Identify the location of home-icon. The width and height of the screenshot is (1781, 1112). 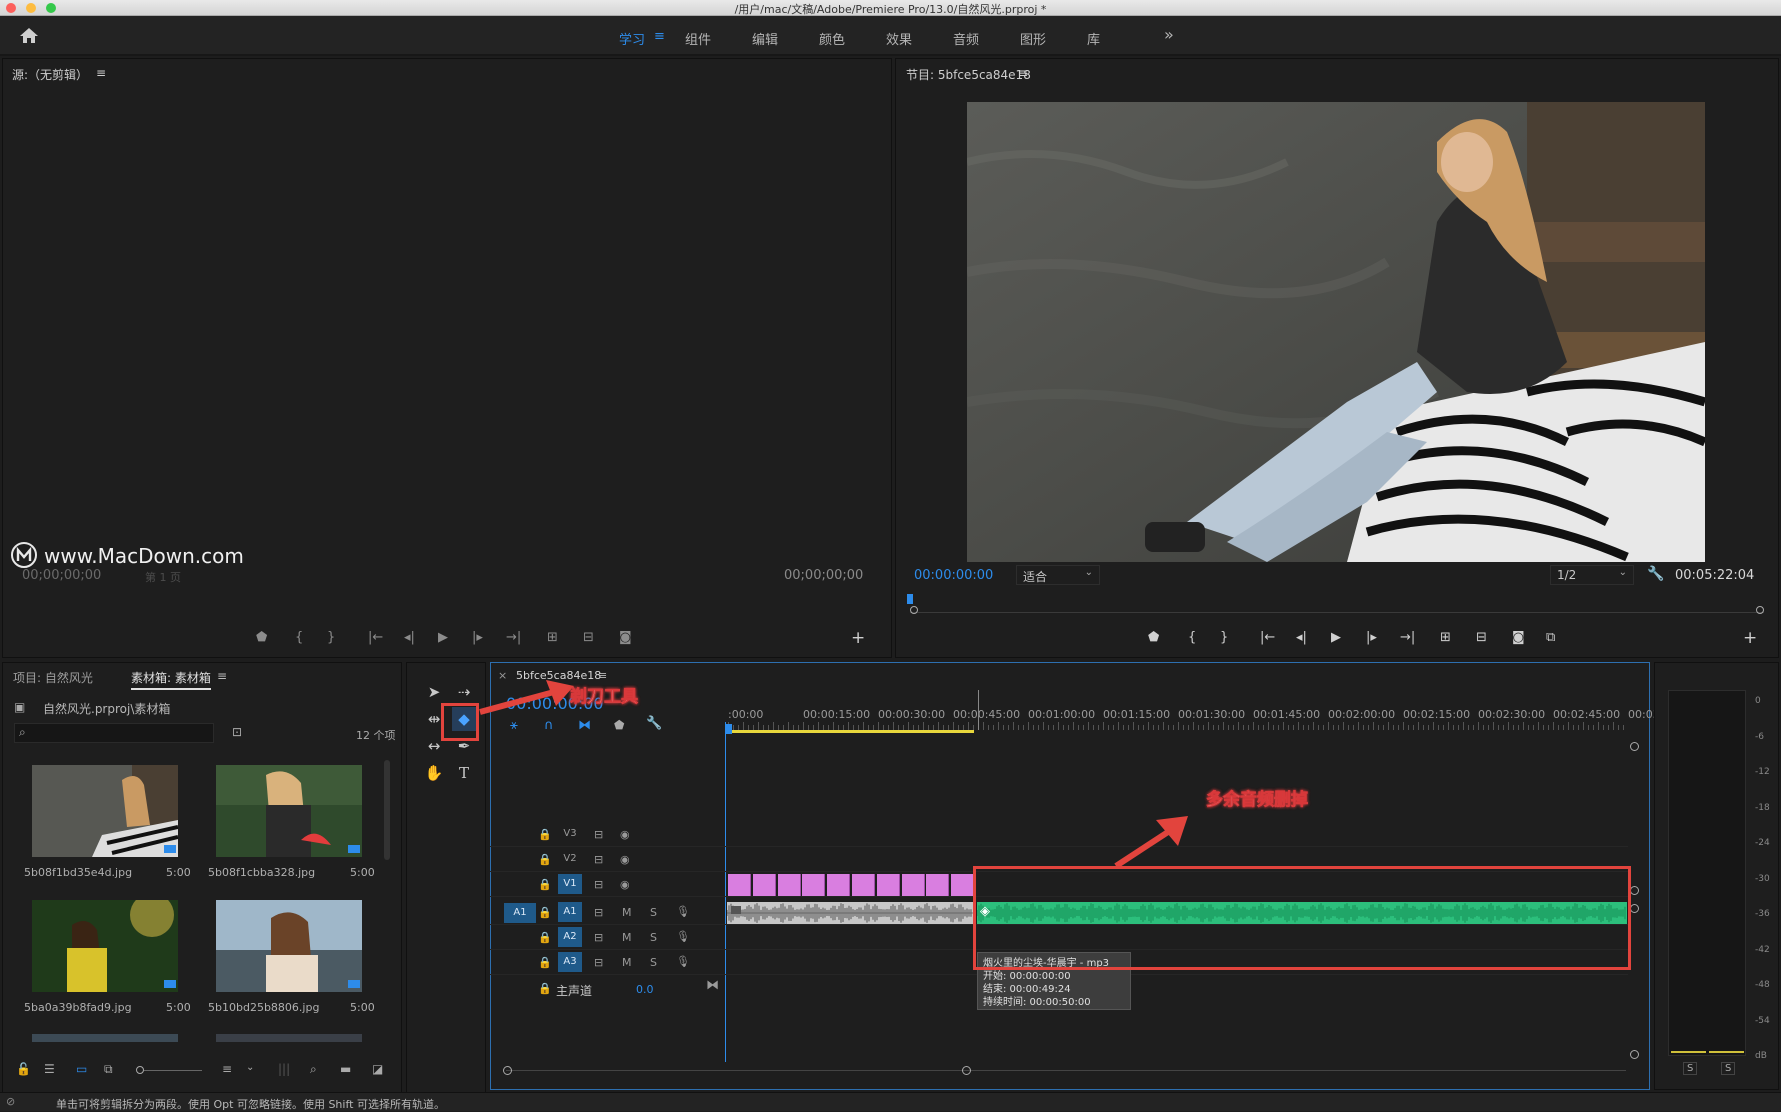
(29, 35).